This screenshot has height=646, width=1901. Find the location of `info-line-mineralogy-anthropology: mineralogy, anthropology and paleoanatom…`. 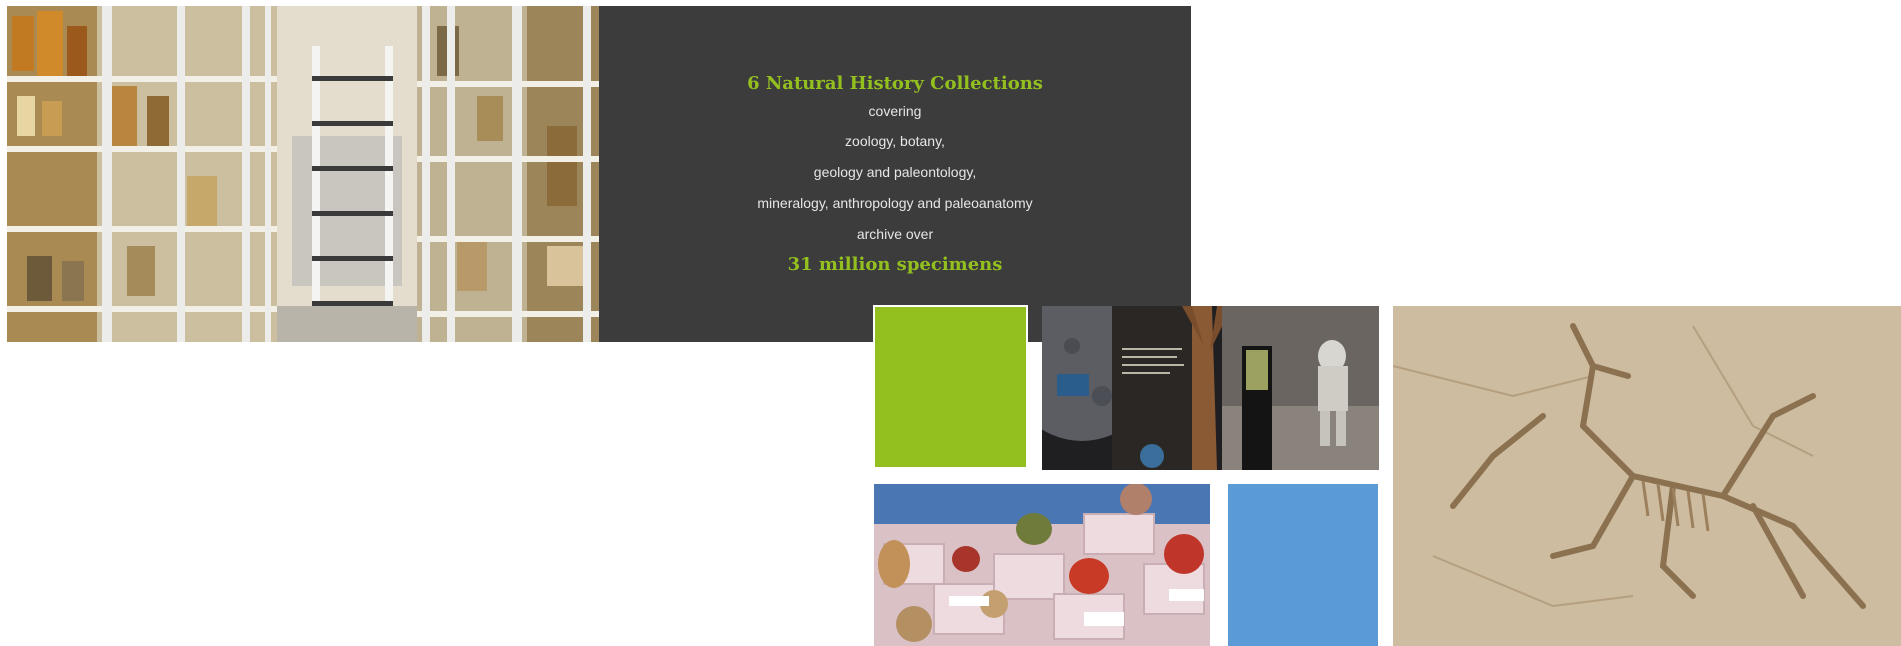

info-line-mineralogy-anthropology: mineralogy, anthropology and paleoanatom… is located at coordinates (895, 203).